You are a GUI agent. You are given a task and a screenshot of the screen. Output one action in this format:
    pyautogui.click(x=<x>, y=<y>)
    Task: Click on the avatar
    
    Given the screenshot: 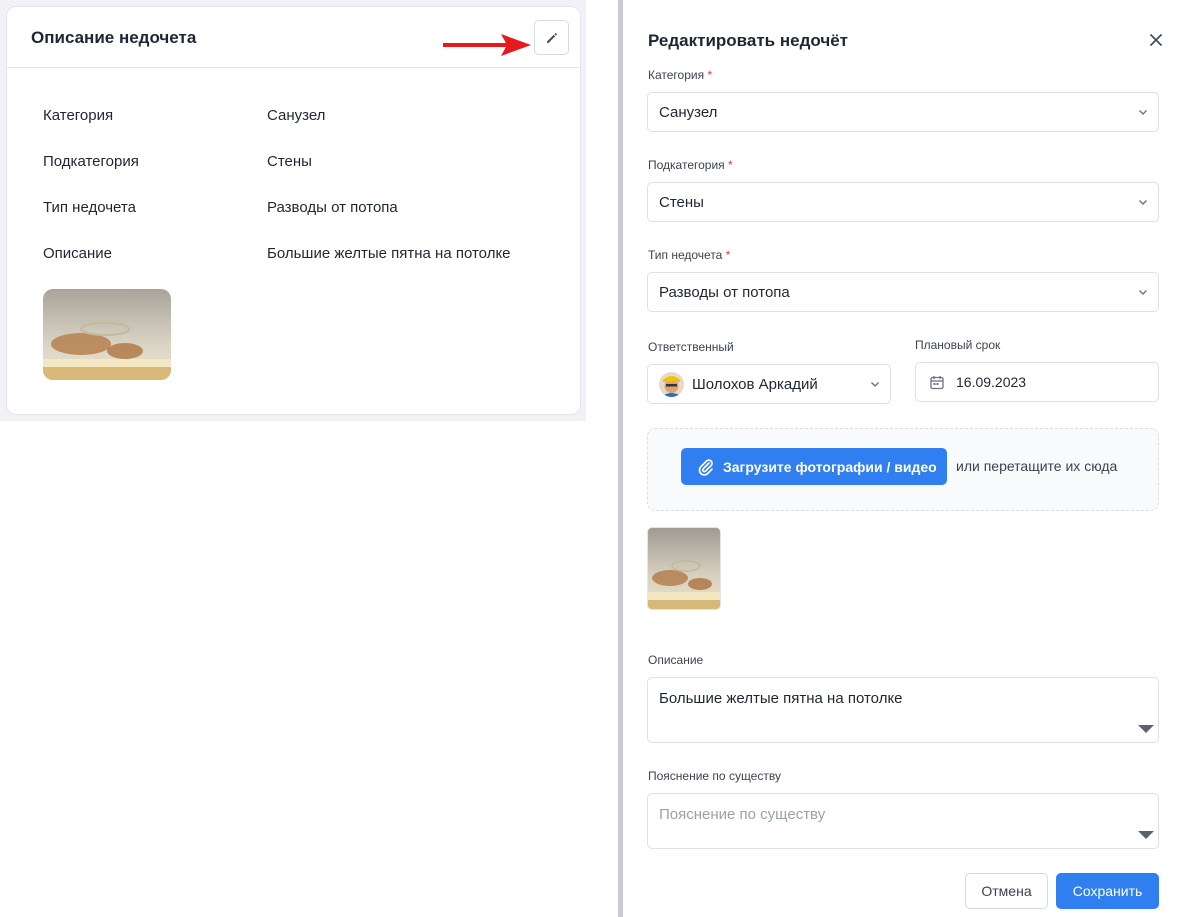 What is the action you would take?
    pyautogui.click(x=671, y=384)
    